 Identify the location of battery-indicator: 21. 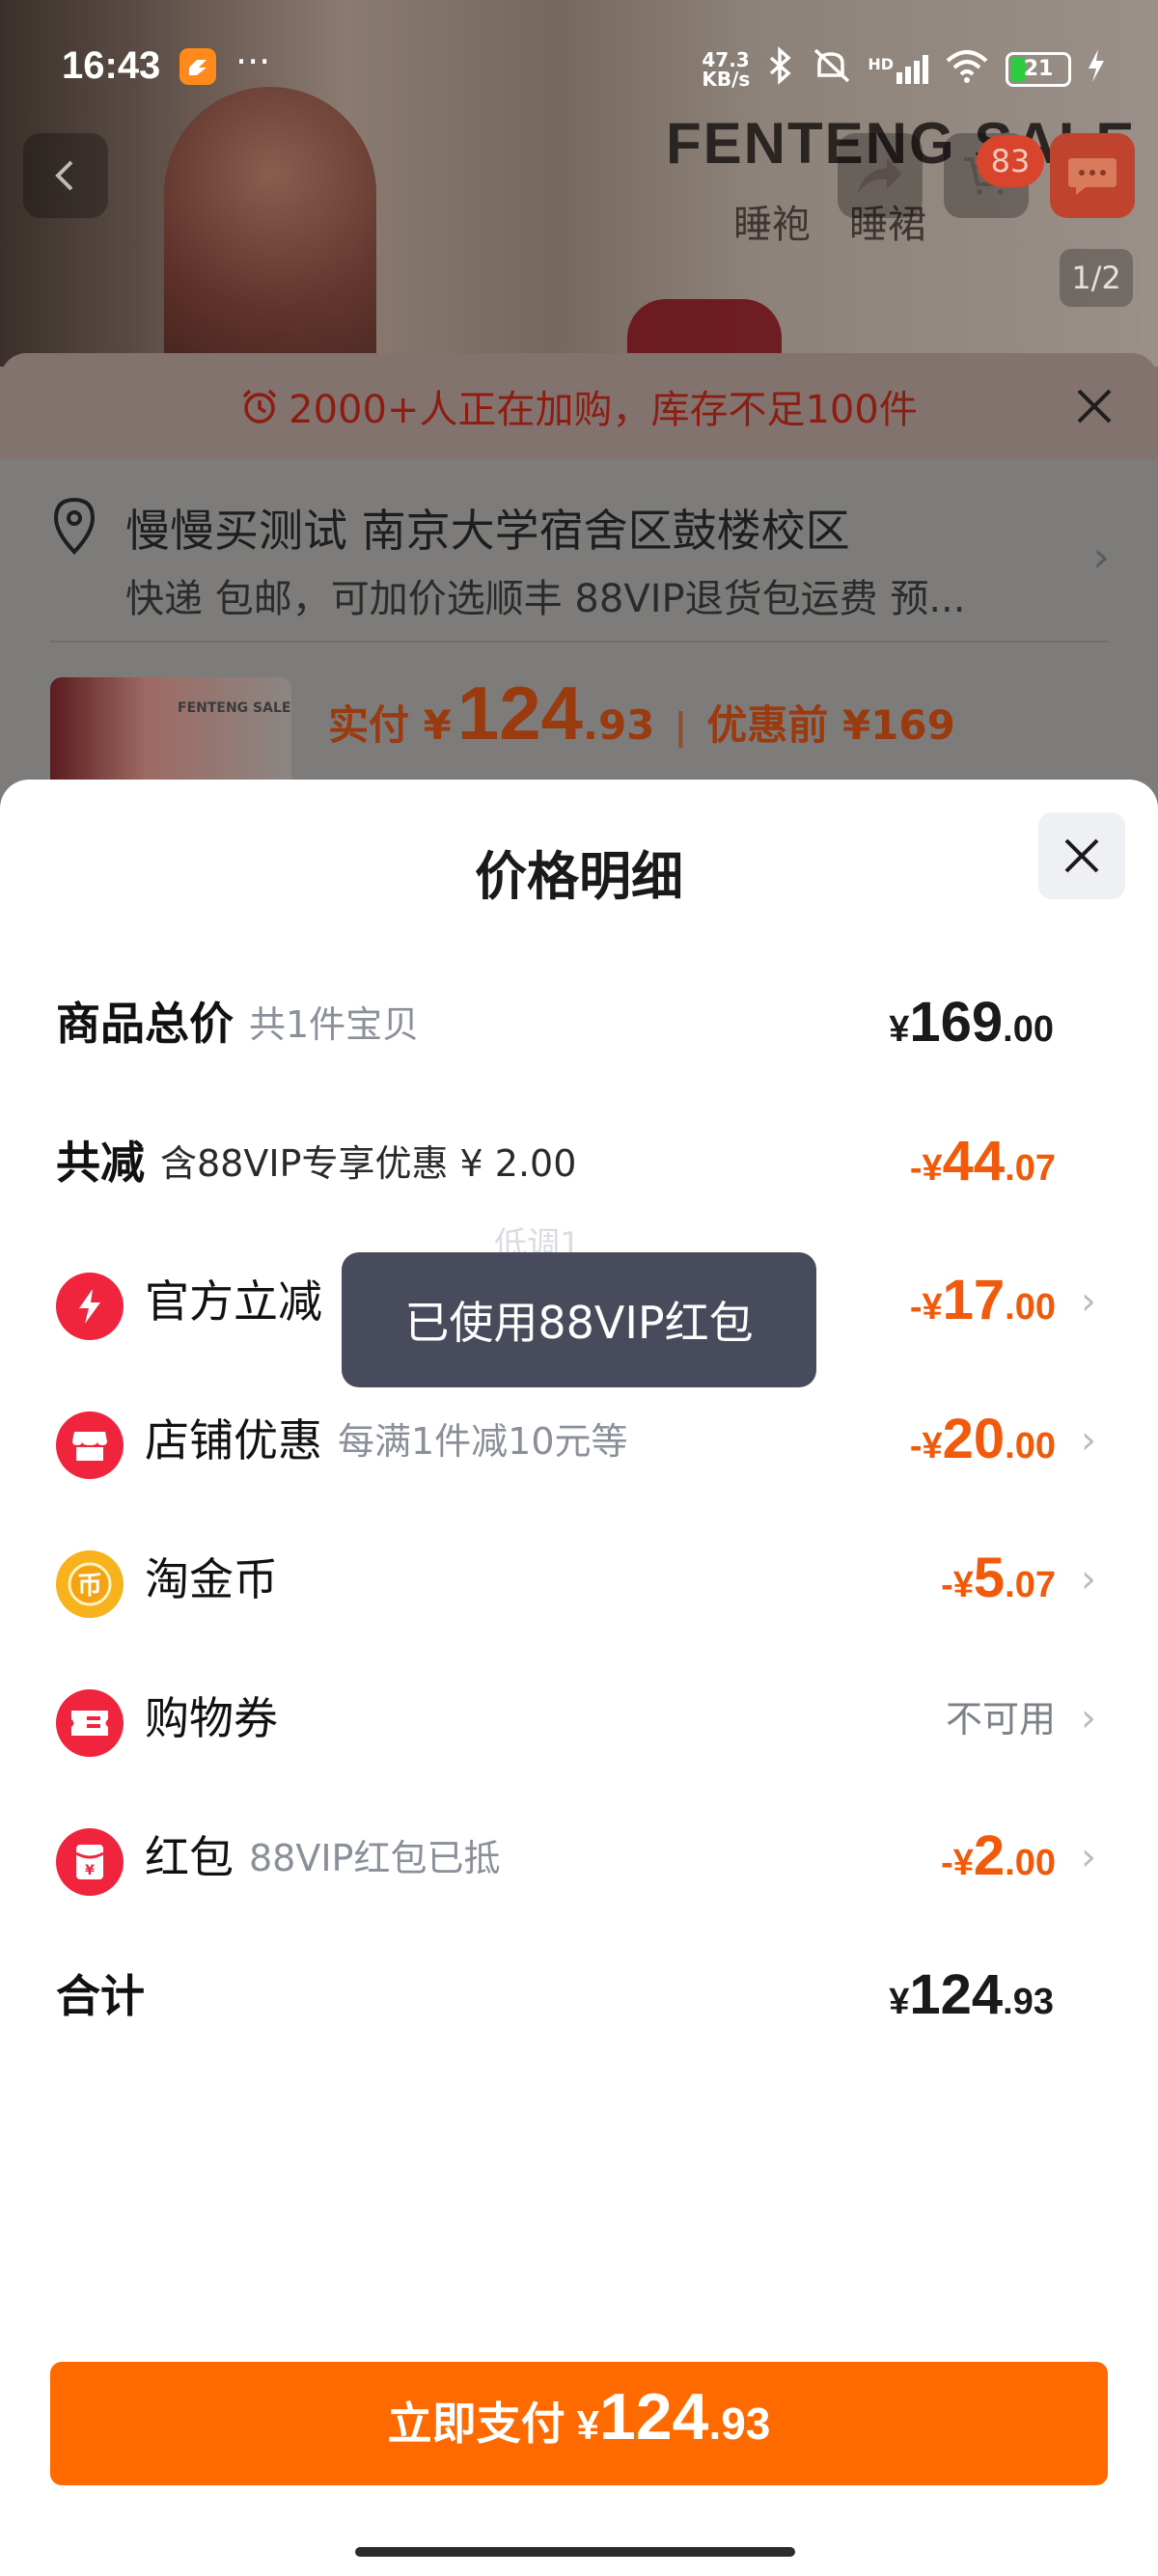
(1038, 69).